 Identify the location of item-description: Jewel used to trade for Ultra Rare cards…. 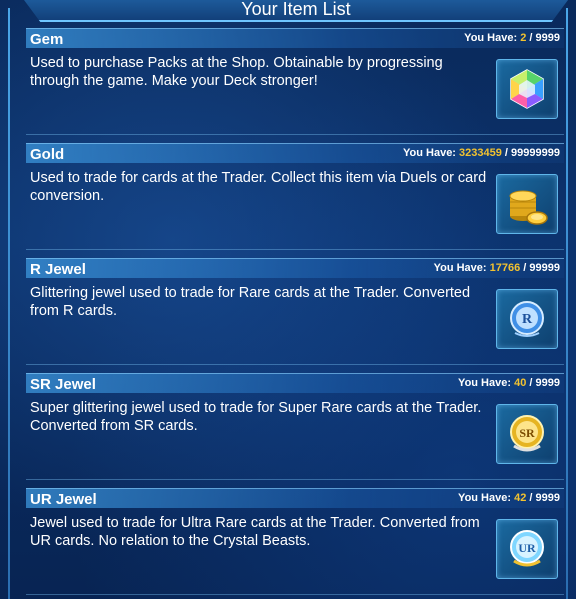
(255, 532).